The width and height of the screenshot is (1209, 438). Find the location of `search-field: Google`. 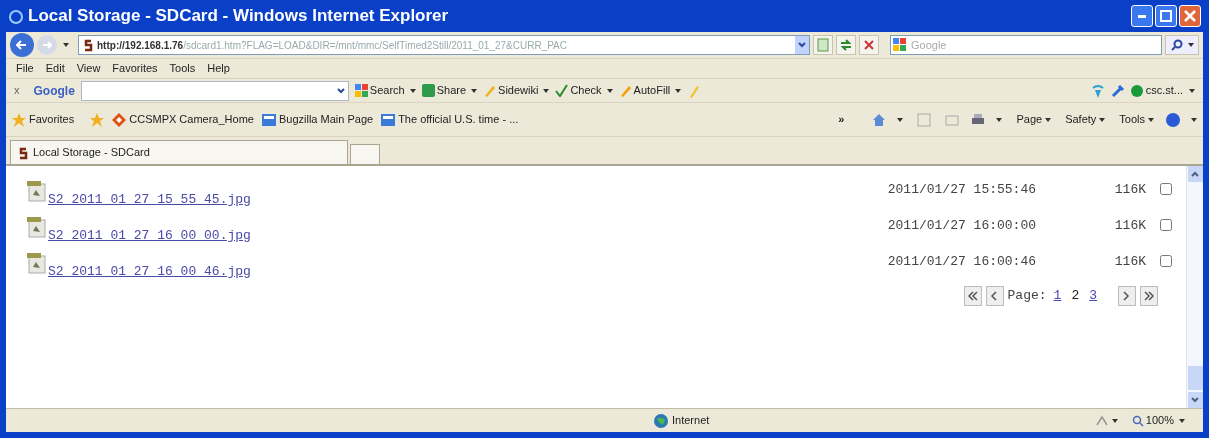

search-field: Google is located at coordinates (1026, 45).